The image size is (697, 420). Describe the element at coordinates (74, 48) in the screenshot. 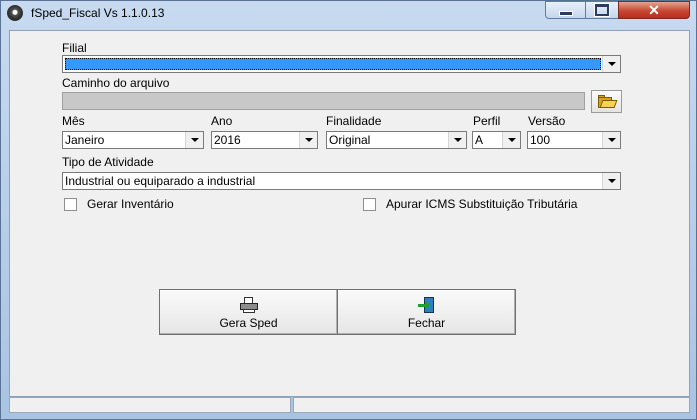

I see `filial-label: Filial` at that location.